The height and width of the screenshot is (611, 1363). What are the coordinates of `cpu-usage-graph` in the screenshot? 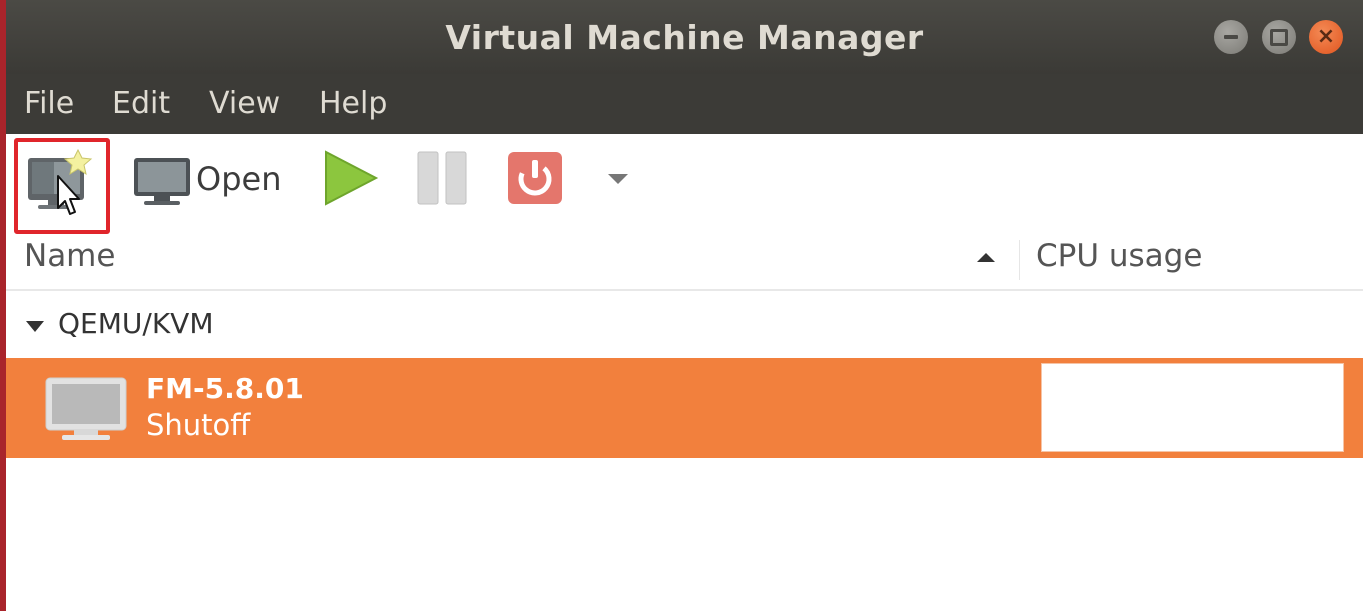 It's located at (1192, 407).